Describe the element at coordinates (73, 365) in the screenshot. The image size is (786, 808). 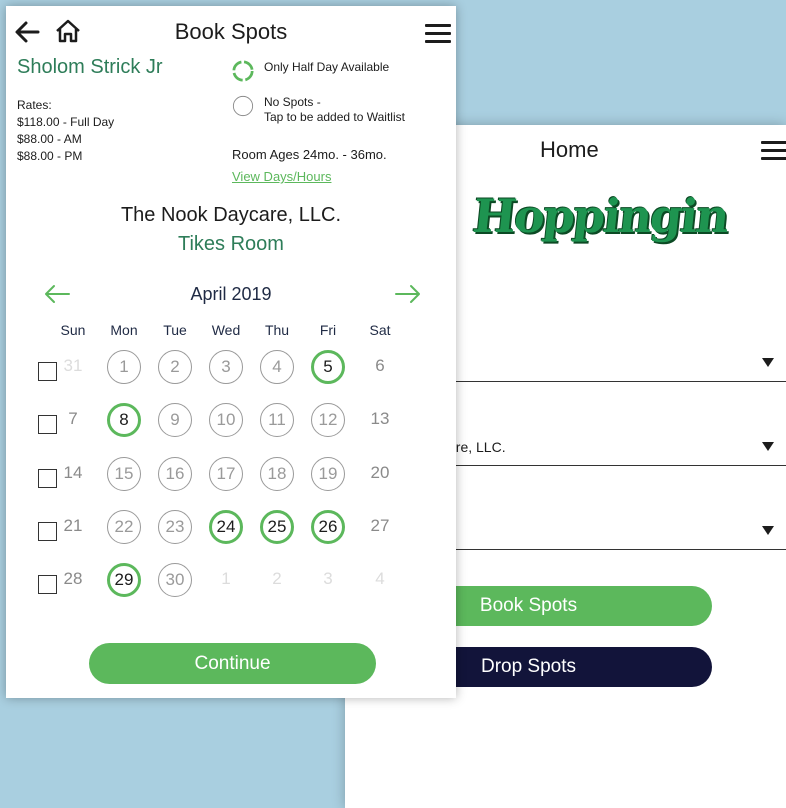
I see `calendar-day: 31` at that location.